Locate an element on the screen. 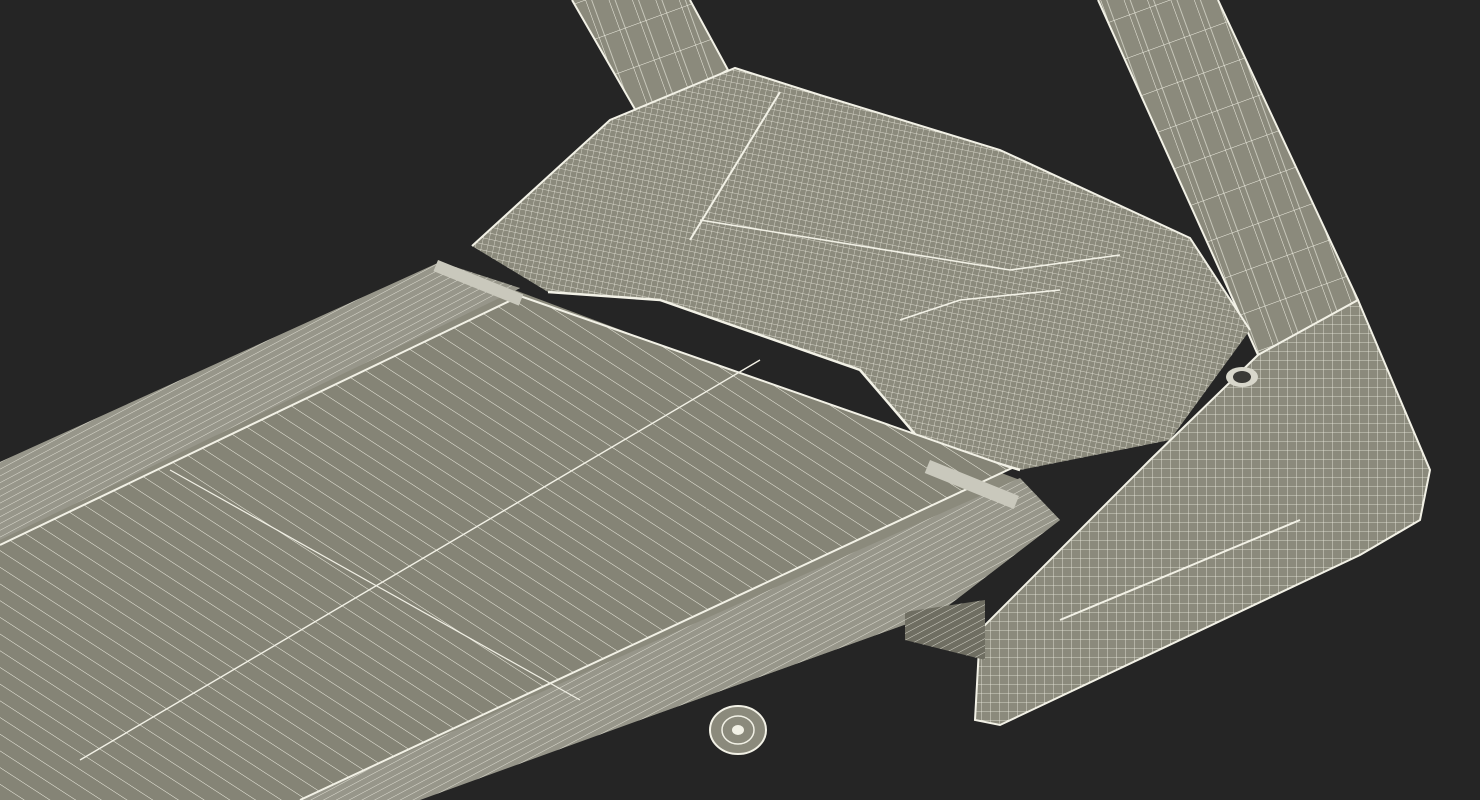 This screenshot has height=800, width=1480. bolt-hole is located at coordinates (1242, 377).